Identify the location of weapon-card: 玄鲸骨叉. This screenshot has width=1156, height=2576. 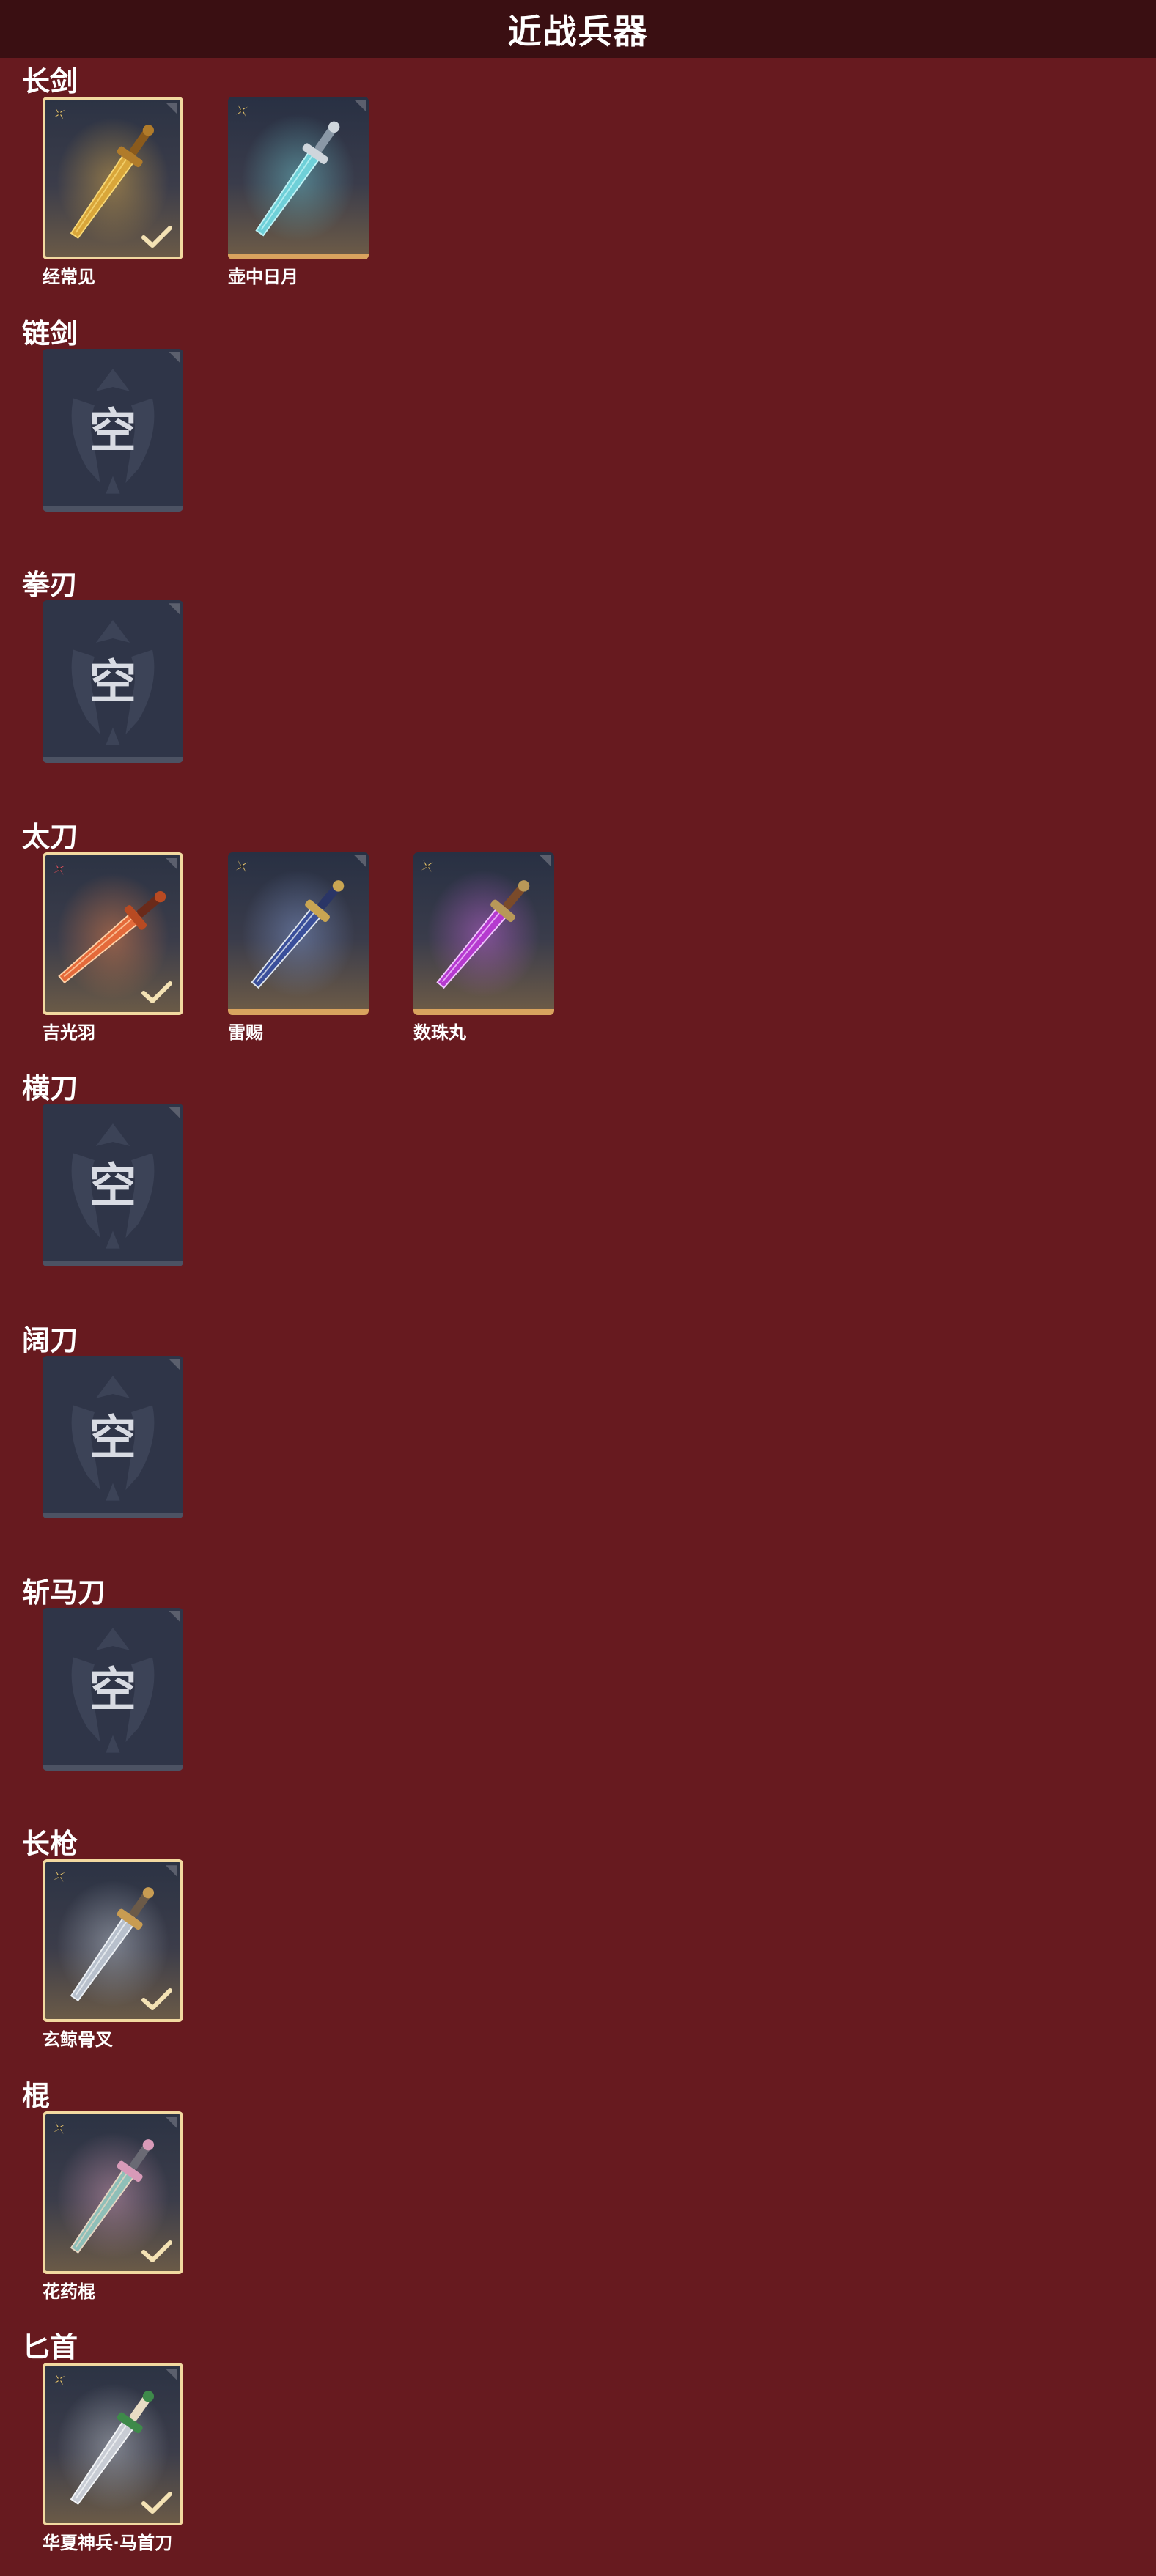
(113, 1954).